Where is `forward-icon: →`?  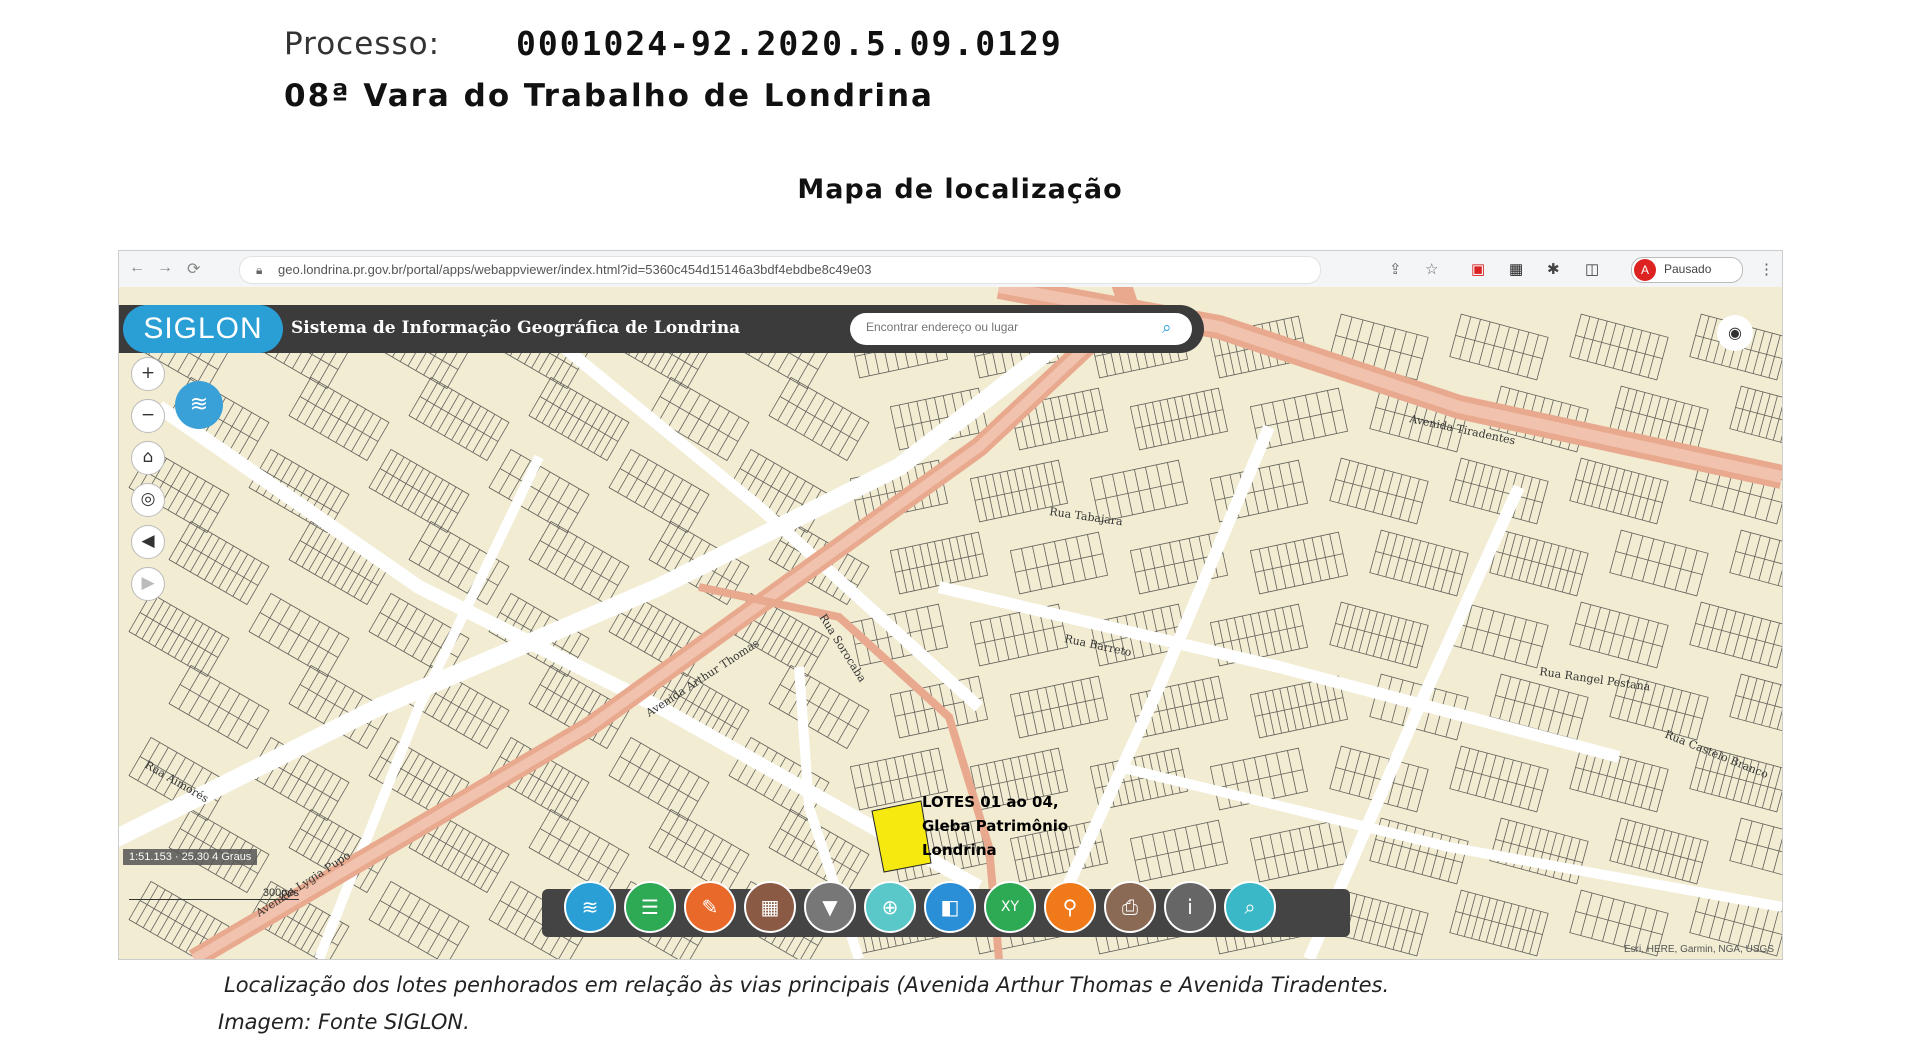 forward-icon: → is located at coordinates (165, 268).